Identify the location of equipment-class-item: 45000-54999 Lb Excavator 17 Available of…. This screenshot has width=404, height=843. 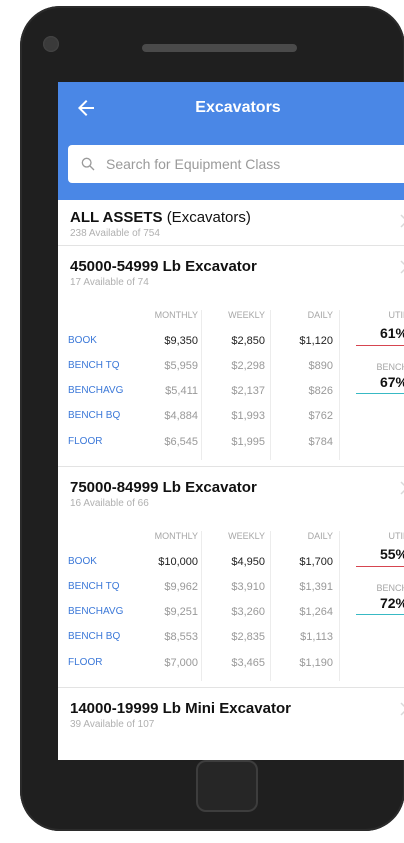
(231, 270).